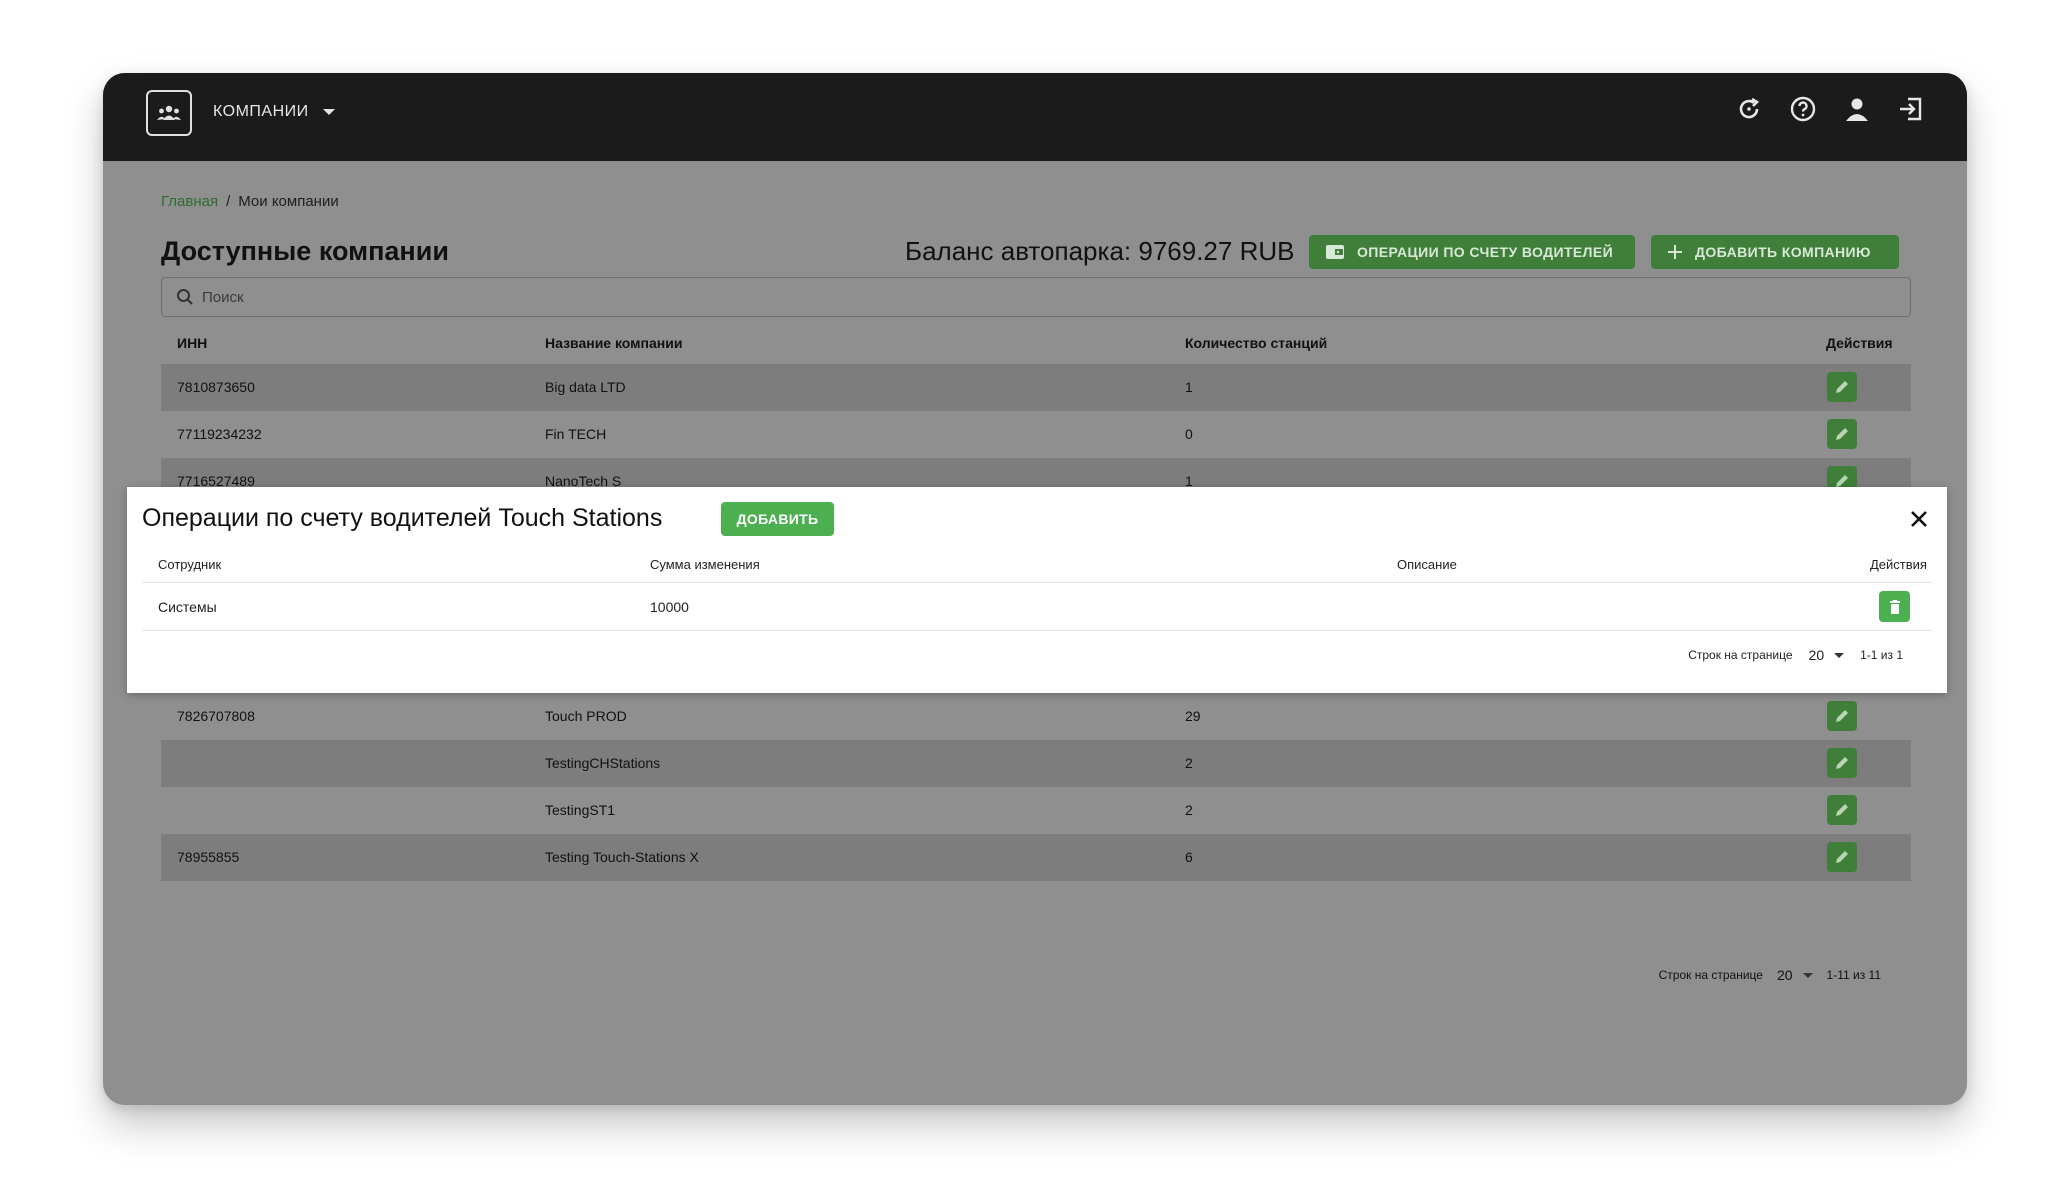 This screenshot has height=1177, width=2067. I want to click on breadcrumb: Главная / Мои компании, so click(250, 201).